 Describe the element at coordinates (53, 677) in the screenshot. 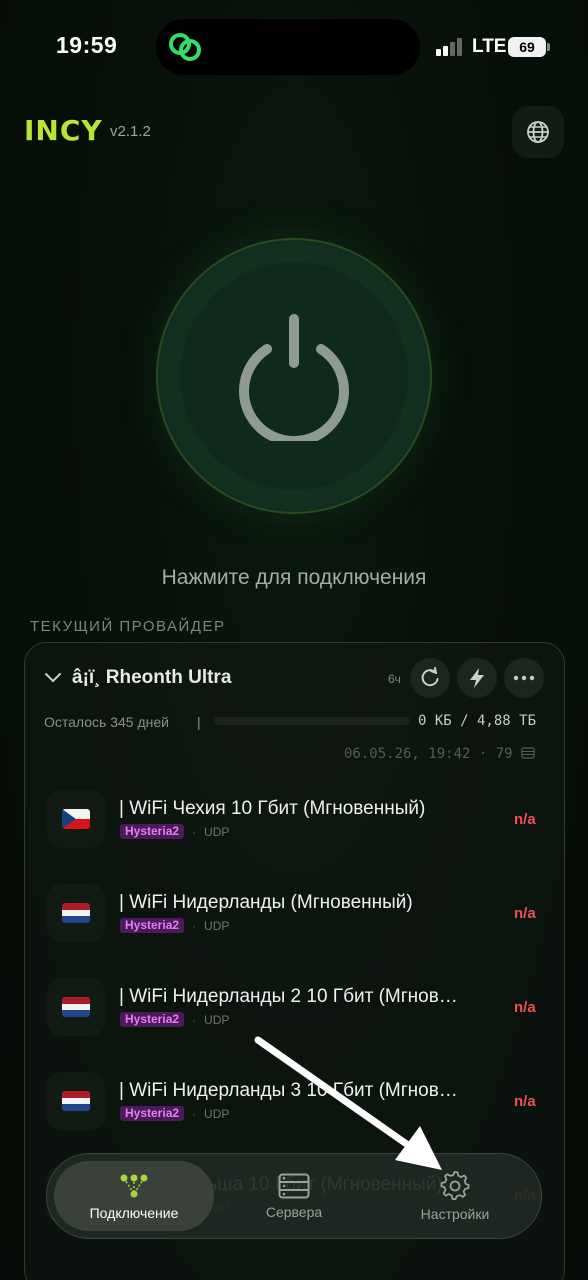

I see `chevron-down-icon` at that location.